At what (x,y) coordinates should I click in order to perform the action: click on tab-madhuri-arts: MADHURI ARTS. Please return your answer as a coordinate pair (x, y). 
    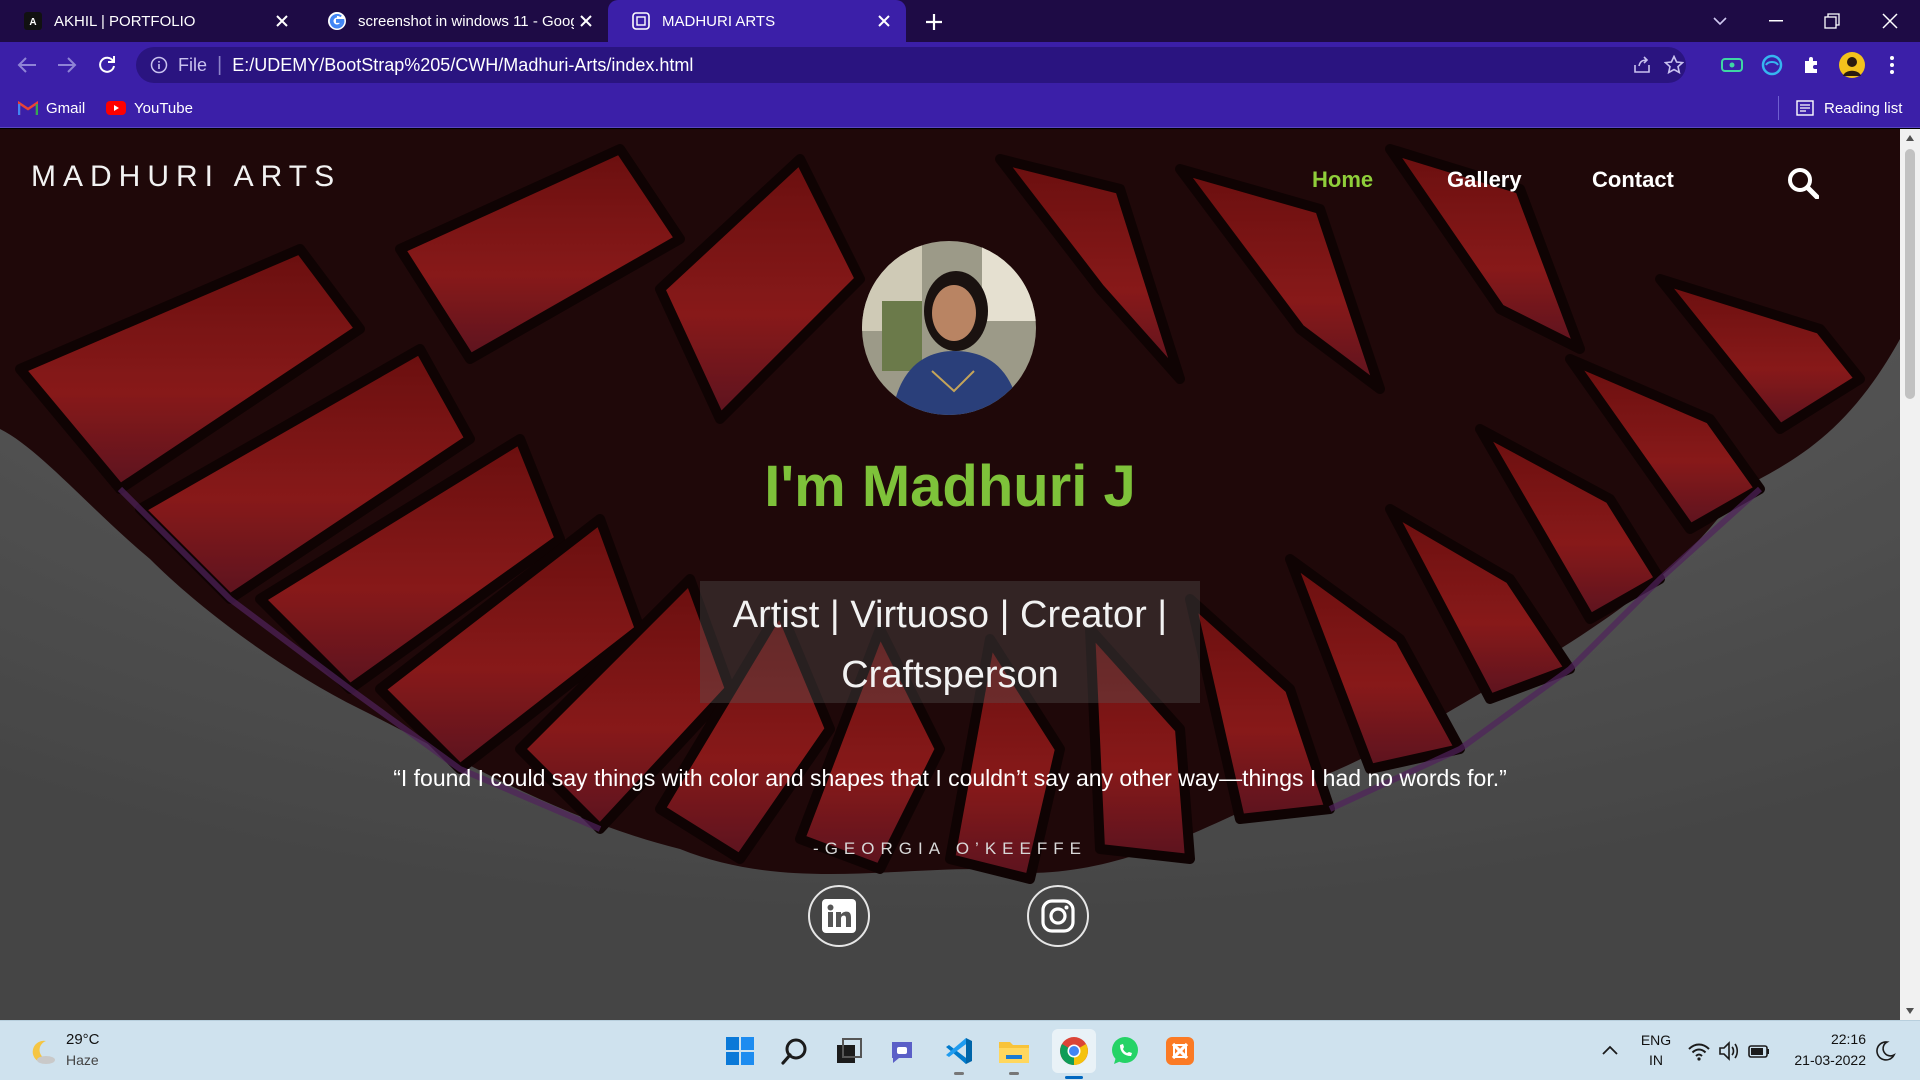
    Looking at the image, I should click on (757, 21).